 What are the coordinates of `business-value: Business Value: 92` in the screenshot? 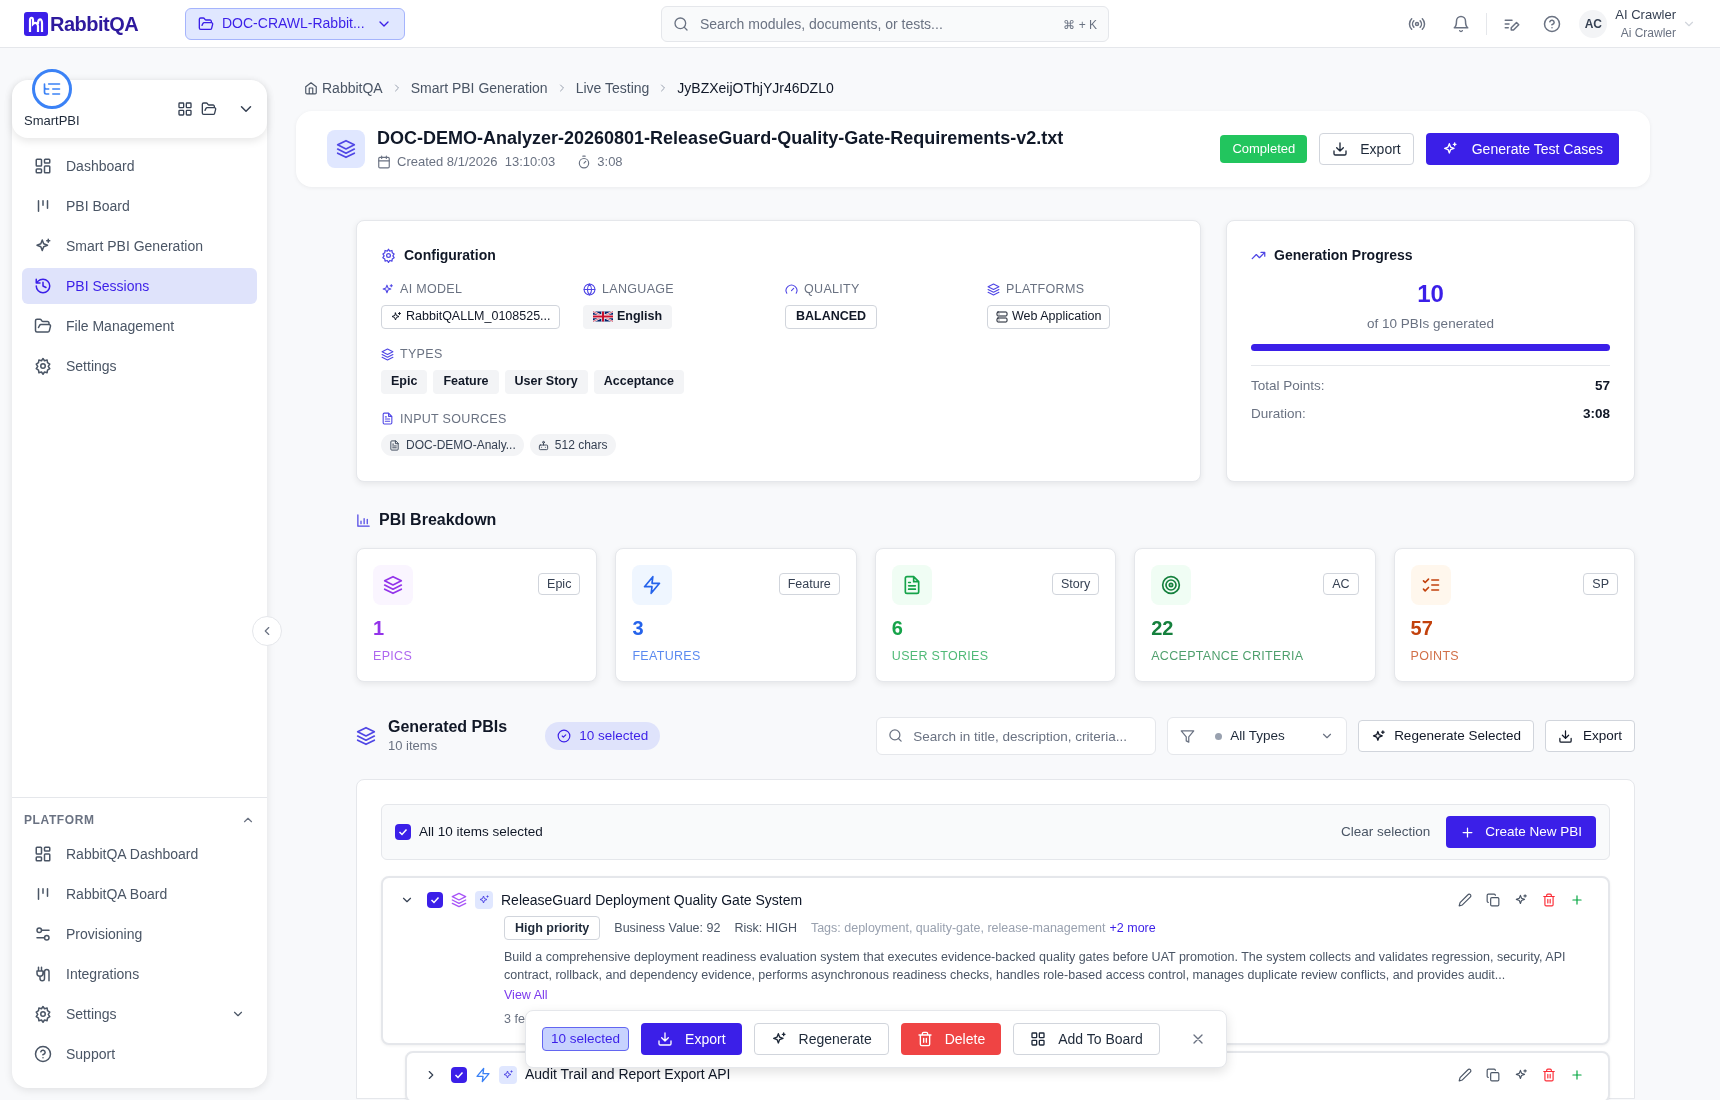 It's located at (667, 928).